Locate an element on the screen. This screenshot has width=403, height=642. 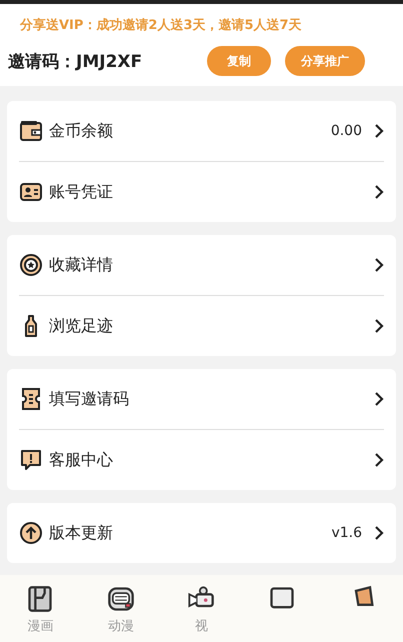
chat-alert-icon is located at coordinates (31, 460).